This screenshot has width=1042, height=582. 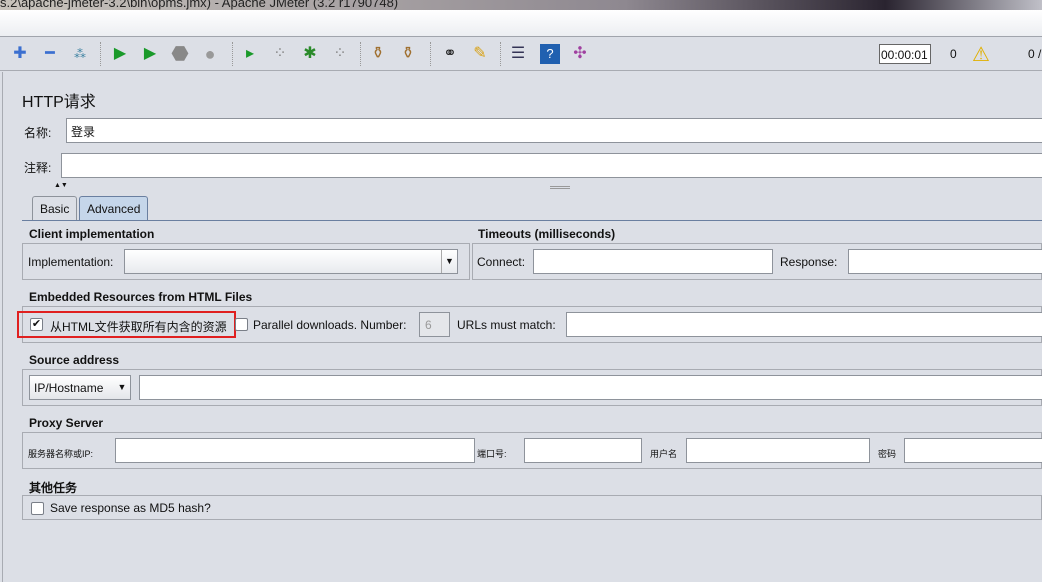 What do you see at coordinates (38, 168) in the screenshot?
I see `comment-label: 注释:` at bounding box center [38, 168].